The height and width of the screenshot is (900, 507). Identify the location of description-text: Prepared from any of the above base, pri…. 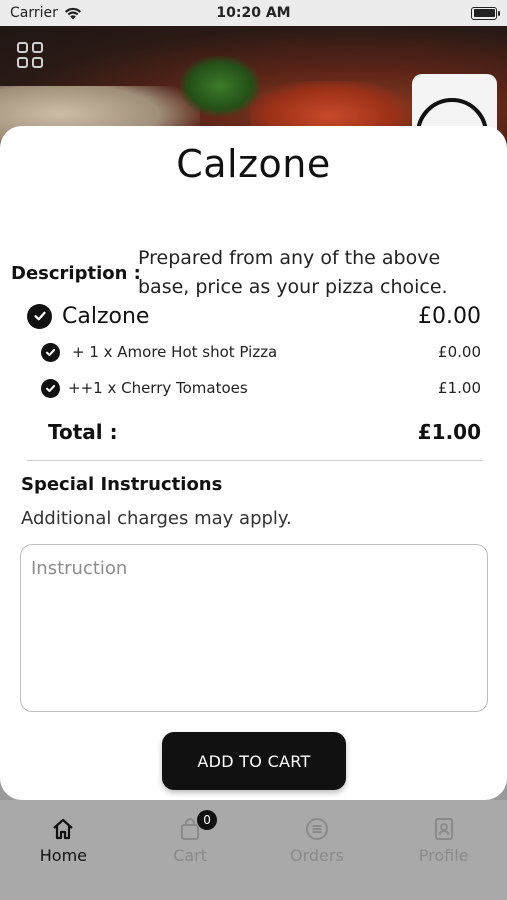
(293, 272).